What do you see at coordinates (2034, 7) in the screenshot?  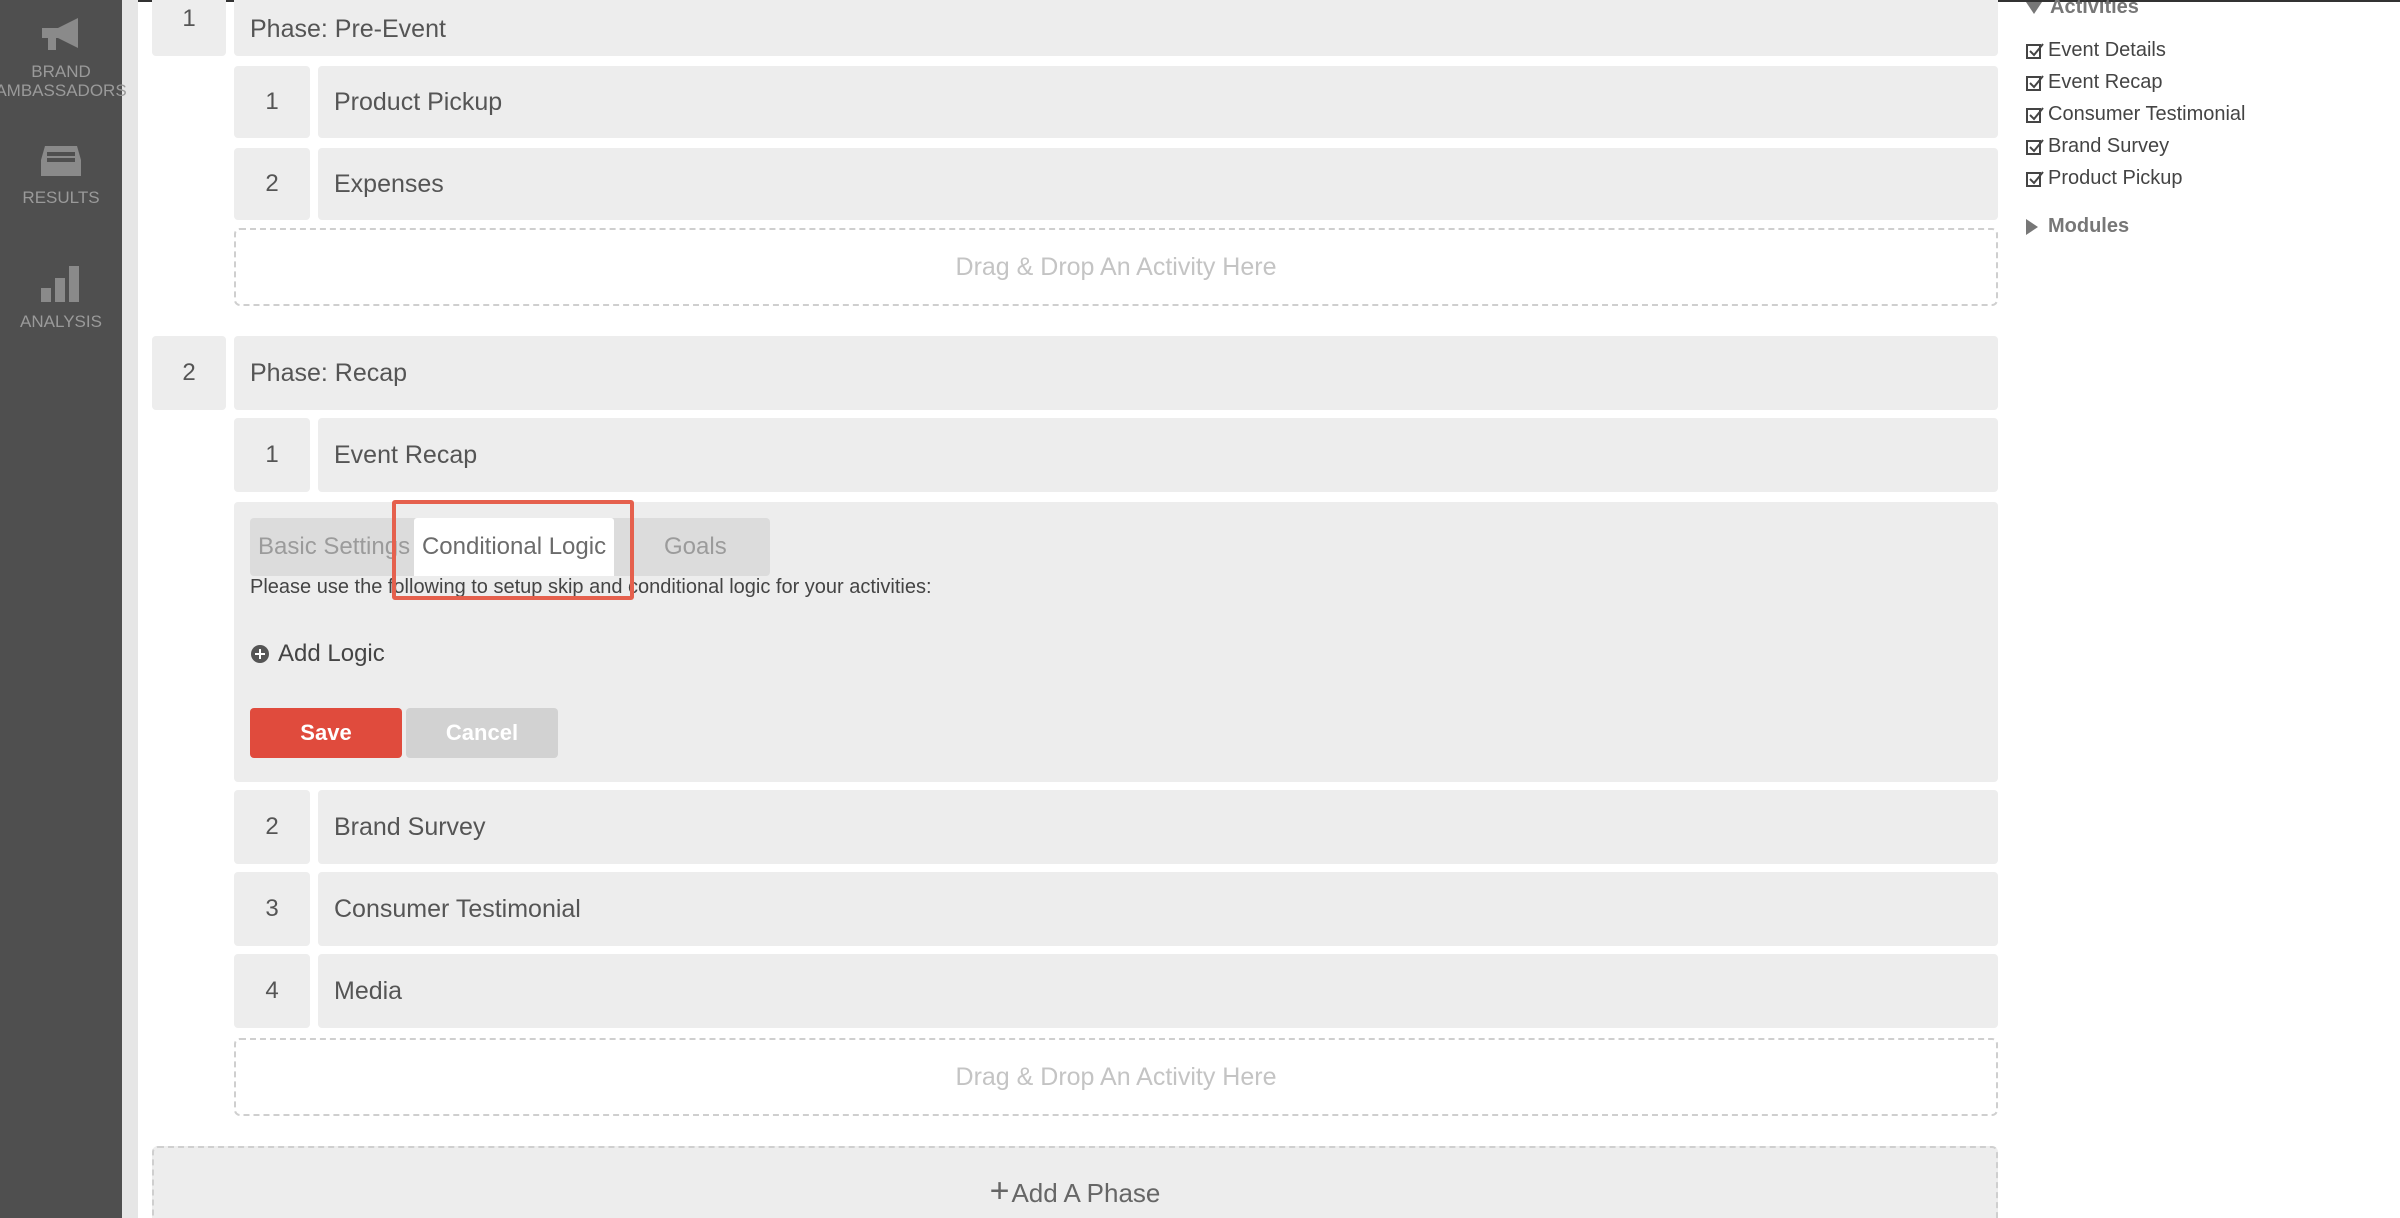 I see `triangle-down-icon` at bounding box center [2034, 7].